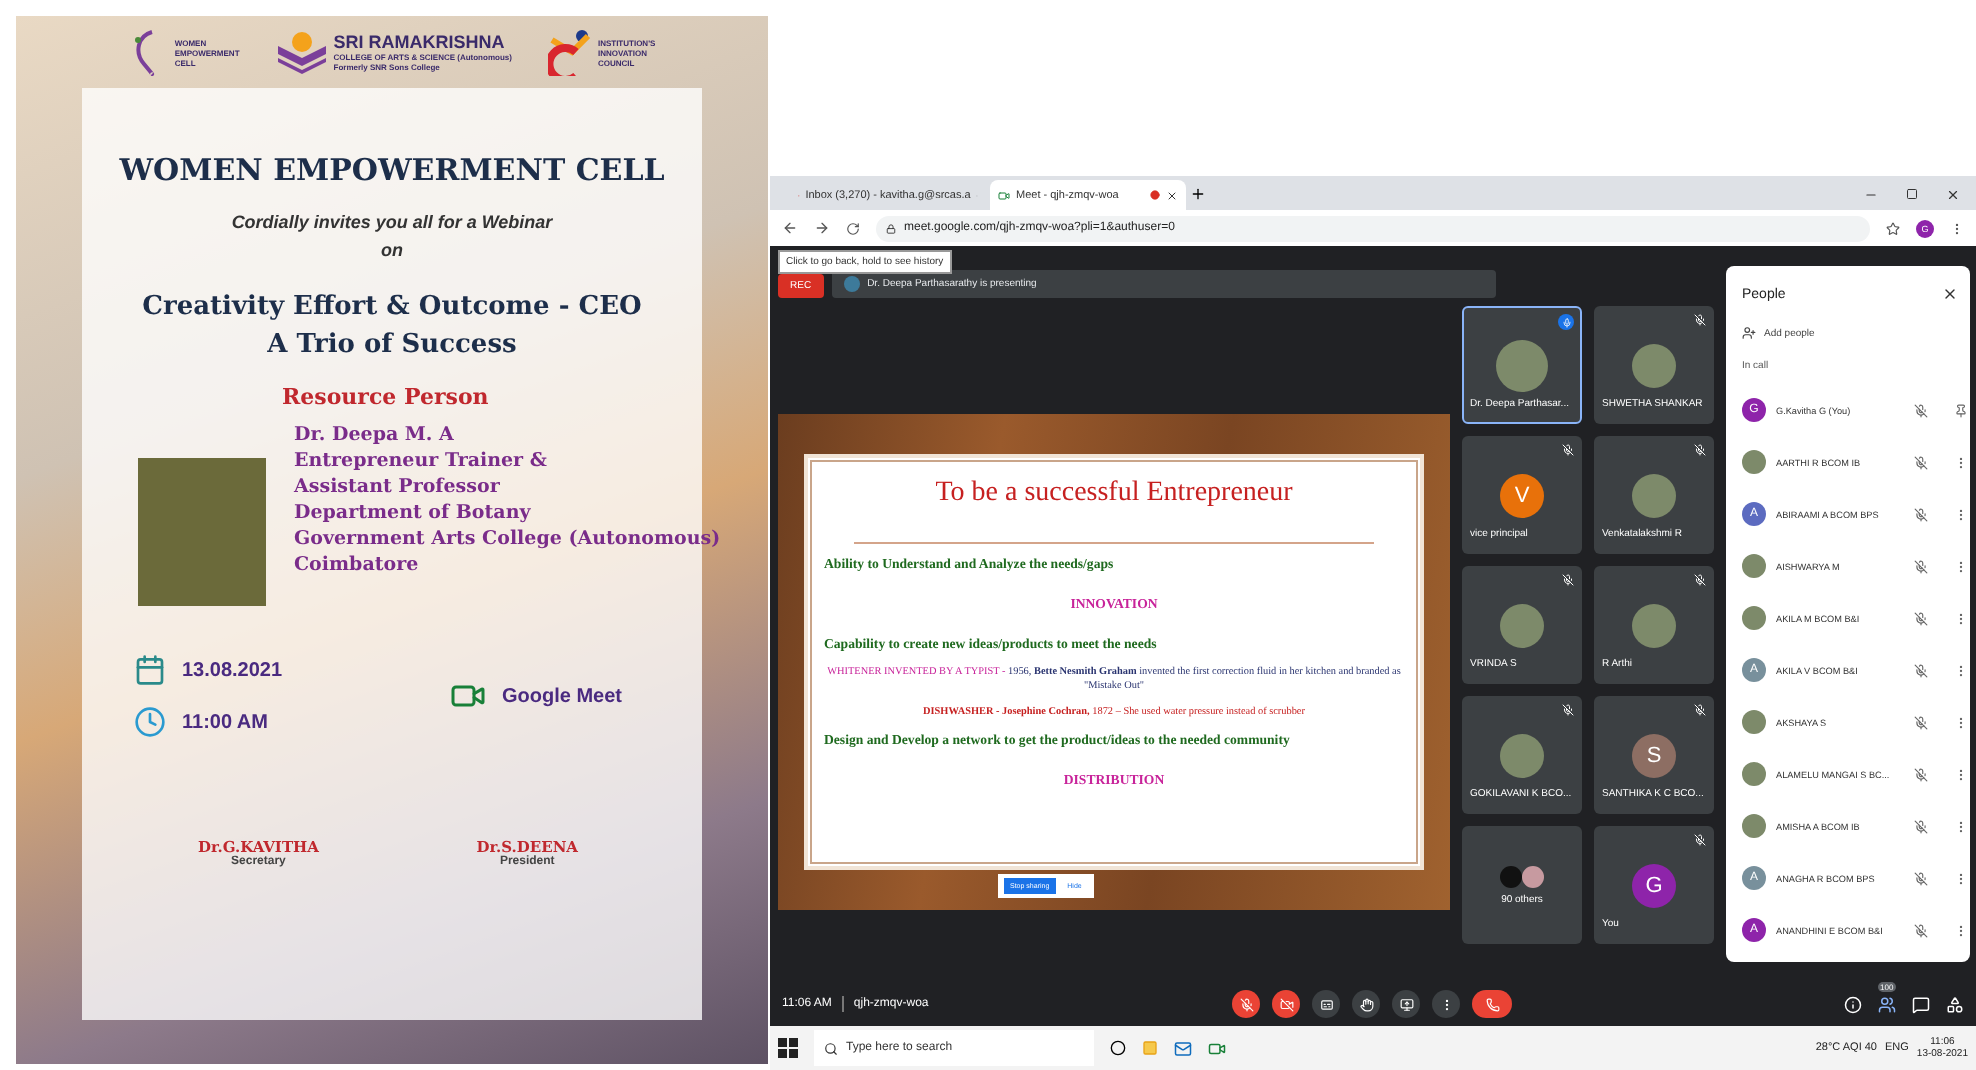 Image resolution: width=1976 pixels, height=1070 pixels. I want to click on camera-off-button, so click(1286, 1004).